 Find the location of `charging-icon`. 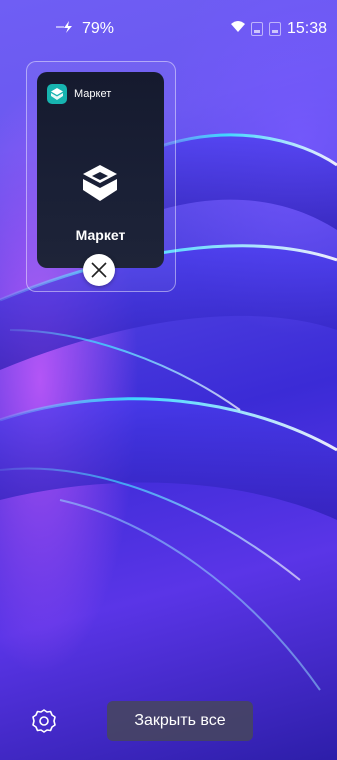

charging-icon is located at coordinates (67, 29).